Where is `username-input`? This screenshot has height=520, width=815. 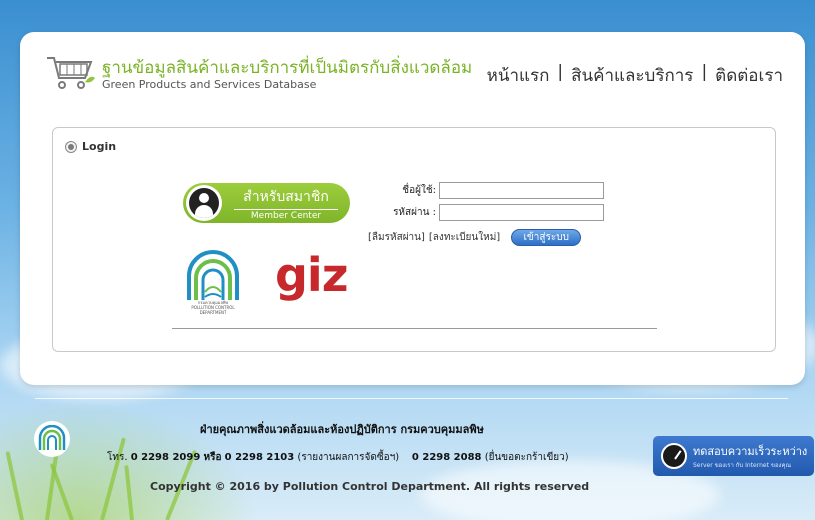
username-input is located at coordinates (521, 190).